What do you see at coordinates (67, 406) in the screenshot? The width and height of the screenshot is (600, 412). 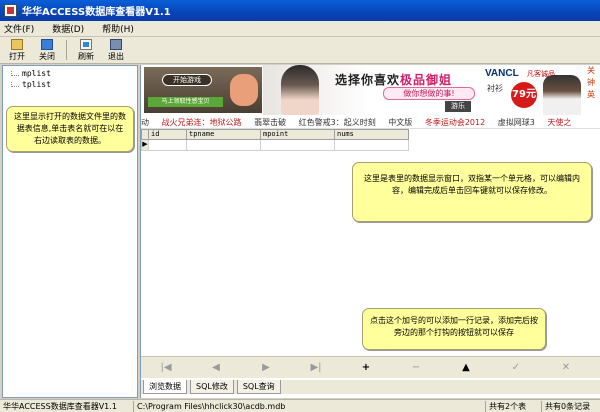 I see `status-app-name: 华华ACCESS数据库查看器V1.1` at bounding box center [67, 406].